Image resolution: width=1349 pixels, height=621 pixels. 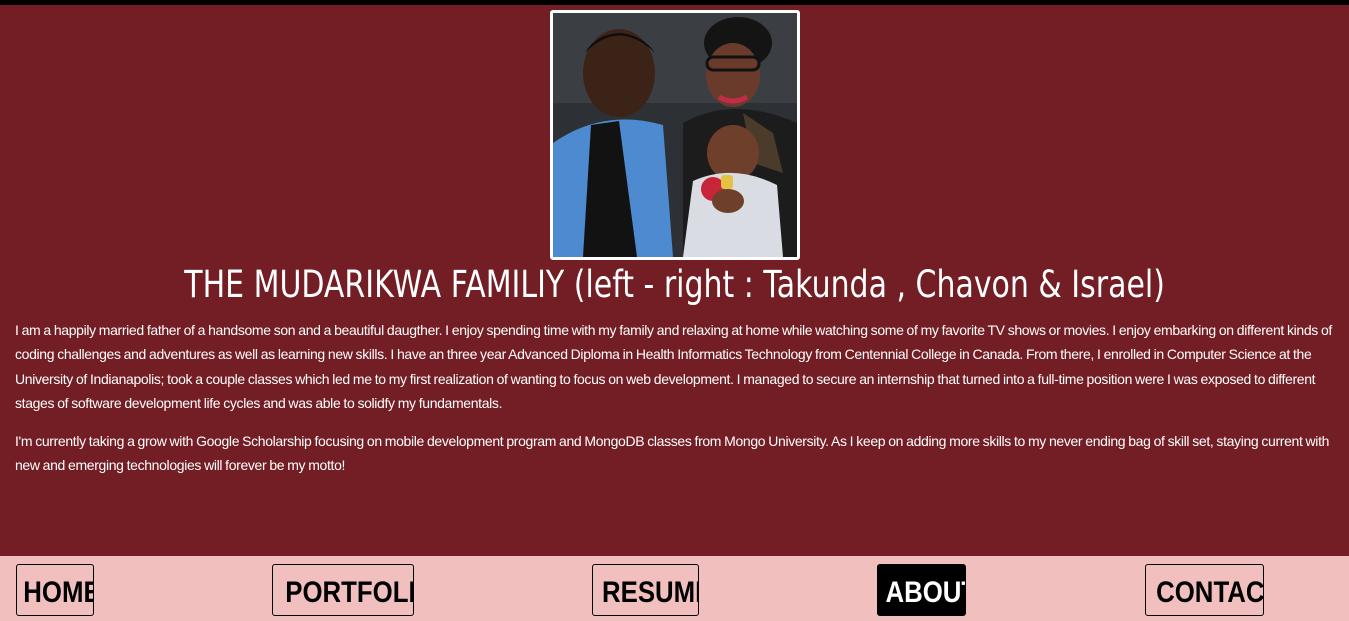 What do you see at coordinates (58, 592) in the screenshot?
I see `nav-home-label: HOME` at bounding box center [58, 592].